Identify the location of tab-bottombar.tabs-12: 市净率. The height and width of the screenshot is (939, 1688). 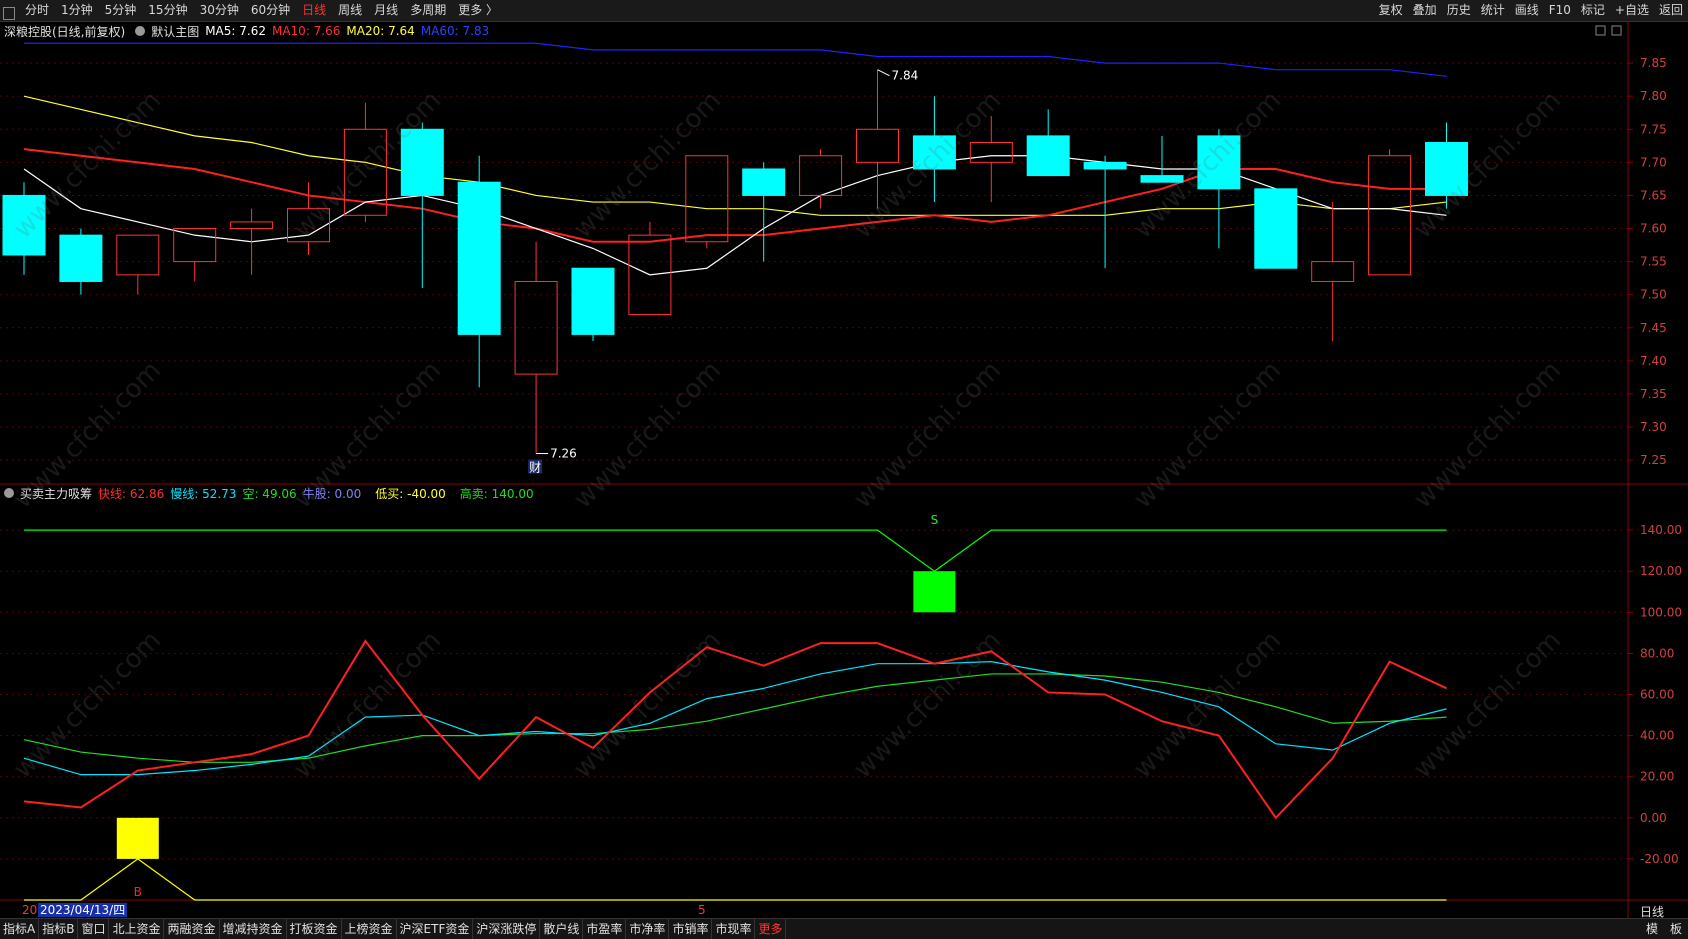
(648, 929).